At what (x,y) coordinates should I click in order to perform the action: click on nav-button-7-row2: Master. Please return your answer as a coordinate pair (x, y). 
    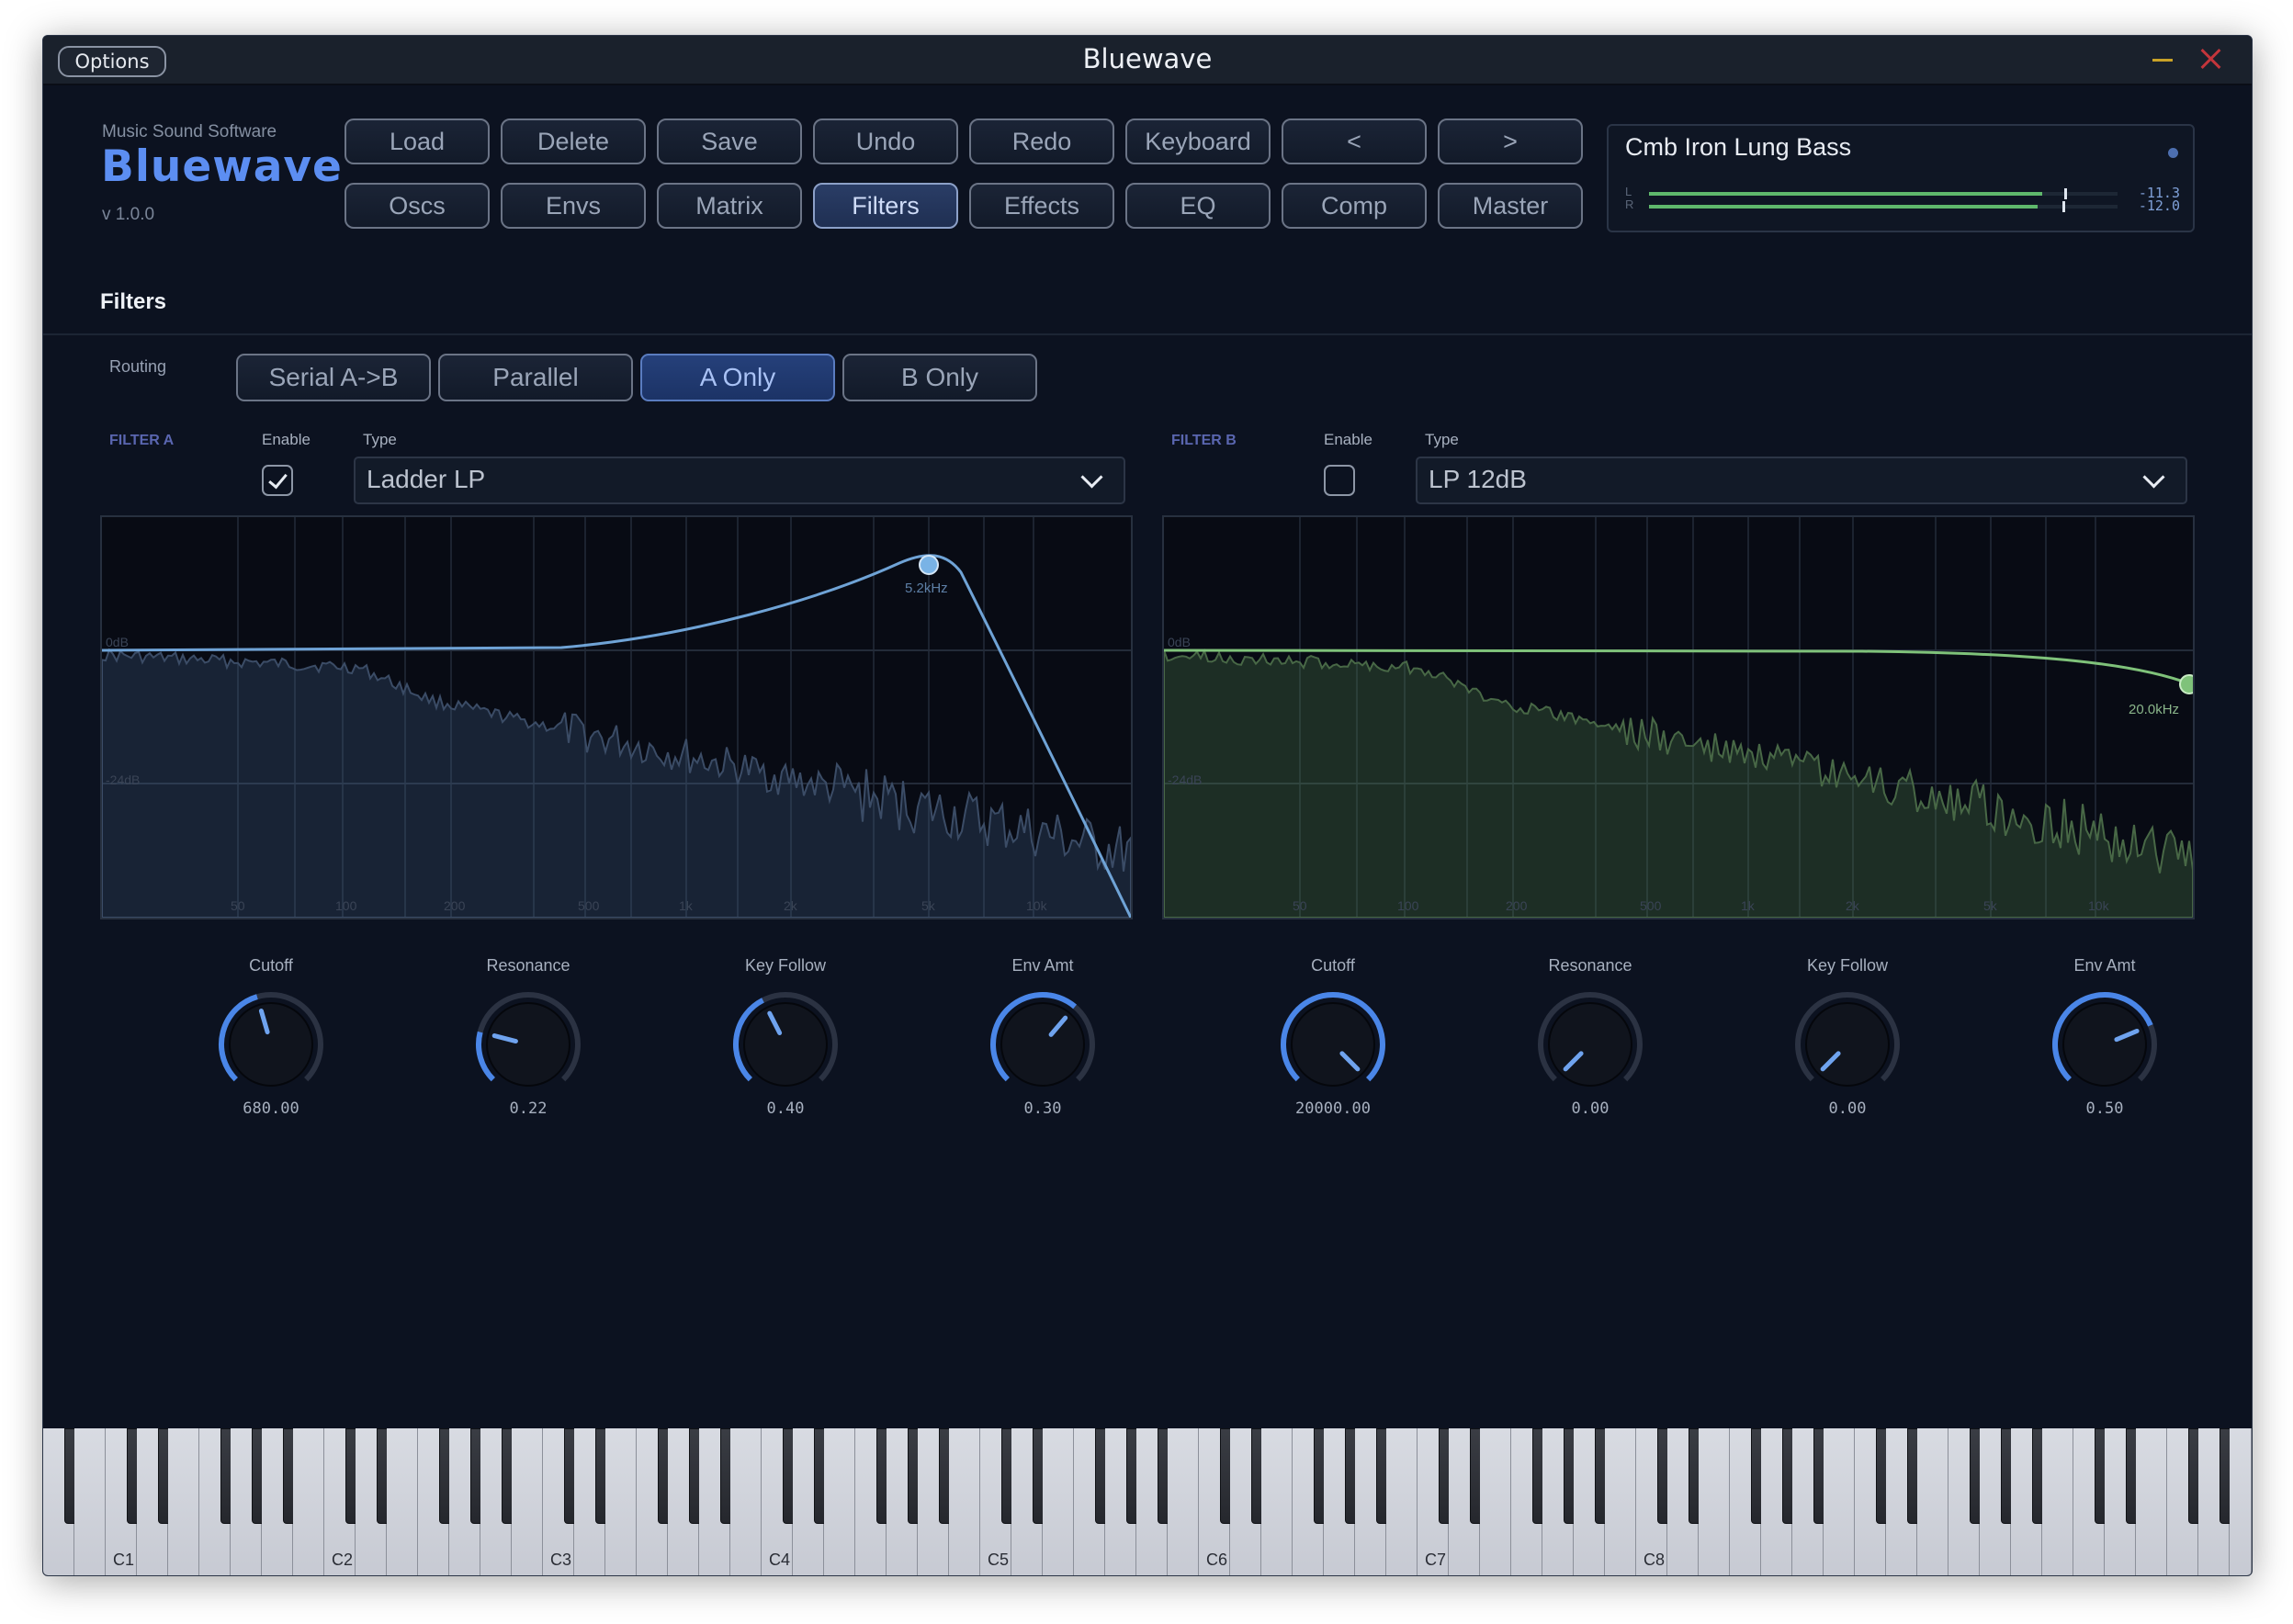
    Looking at the image, I should click on (1510, 206).